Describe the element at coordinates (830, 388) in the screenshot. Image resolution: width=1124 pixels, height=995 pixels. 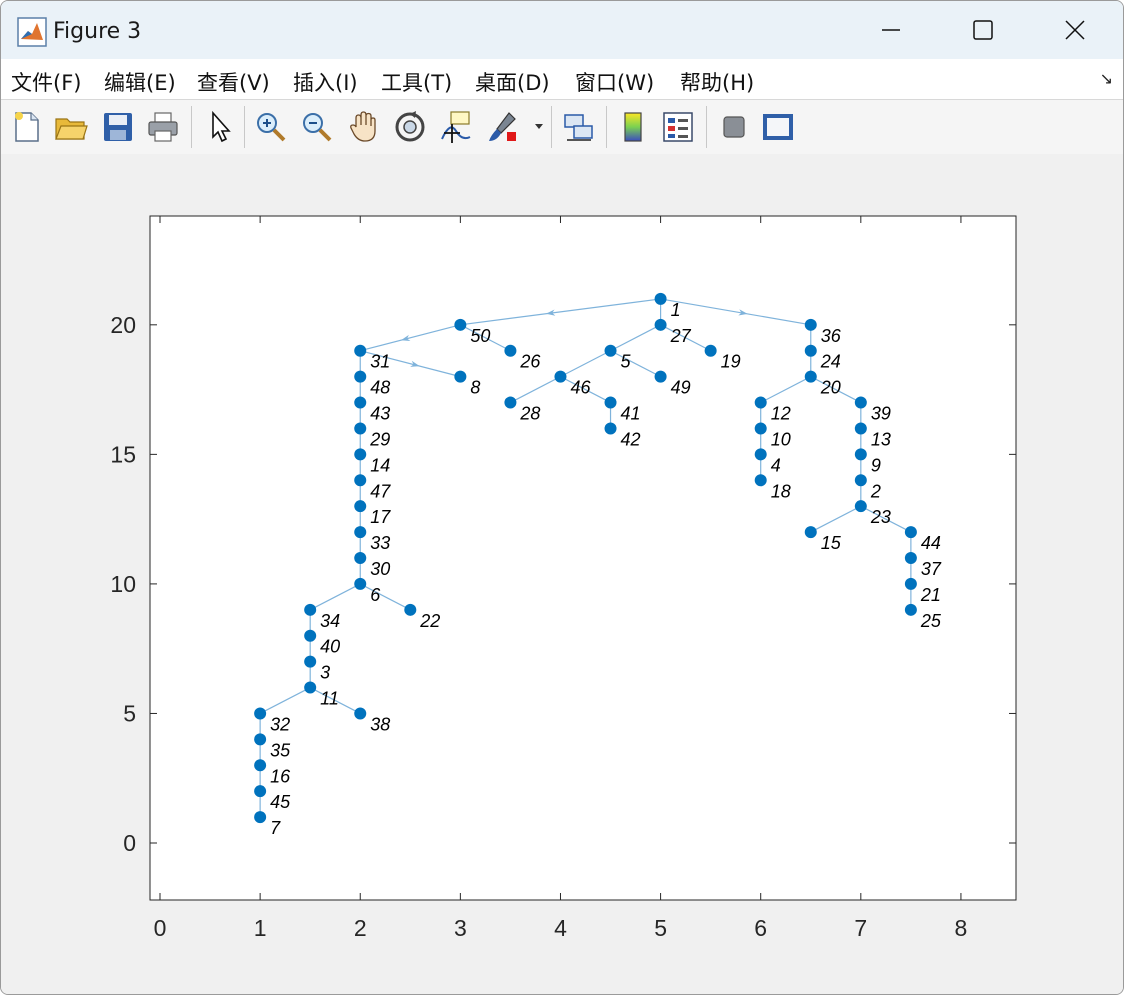
I see `node-label: 20` at that location.